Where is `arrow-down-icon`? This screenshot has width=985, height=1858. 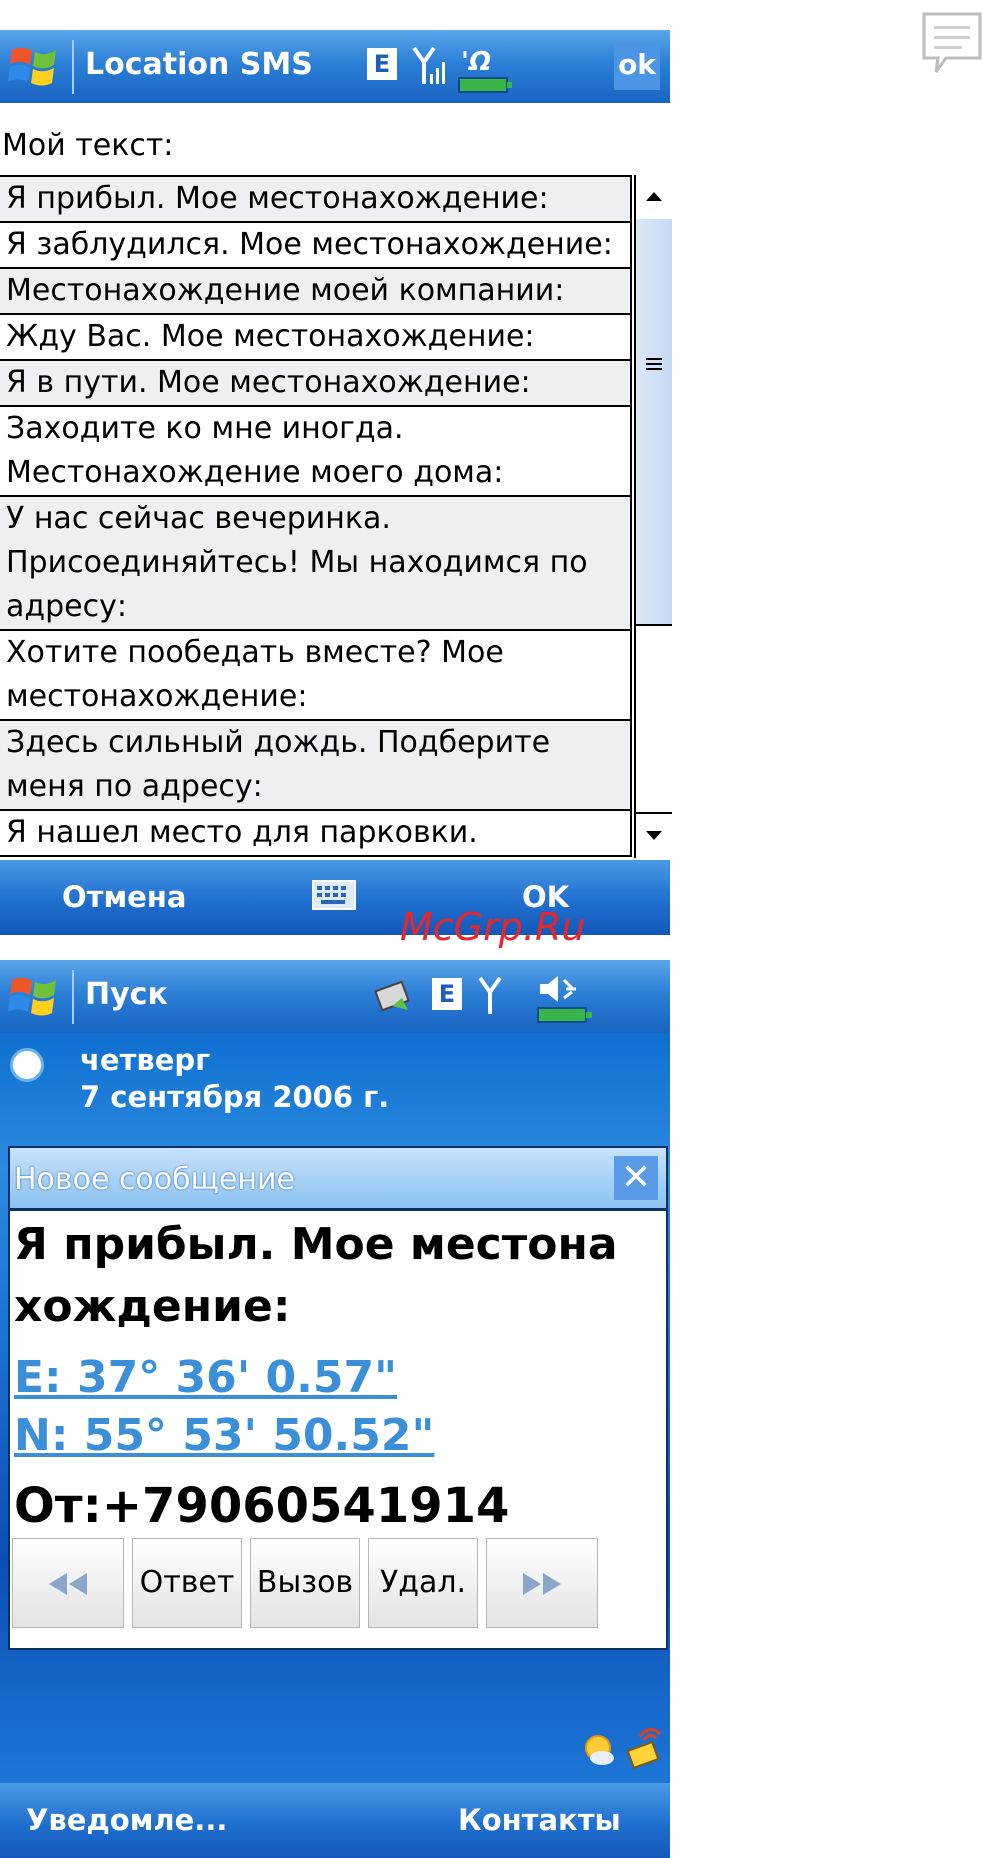 arrow-down-icon is located at coordinates (654, 835).